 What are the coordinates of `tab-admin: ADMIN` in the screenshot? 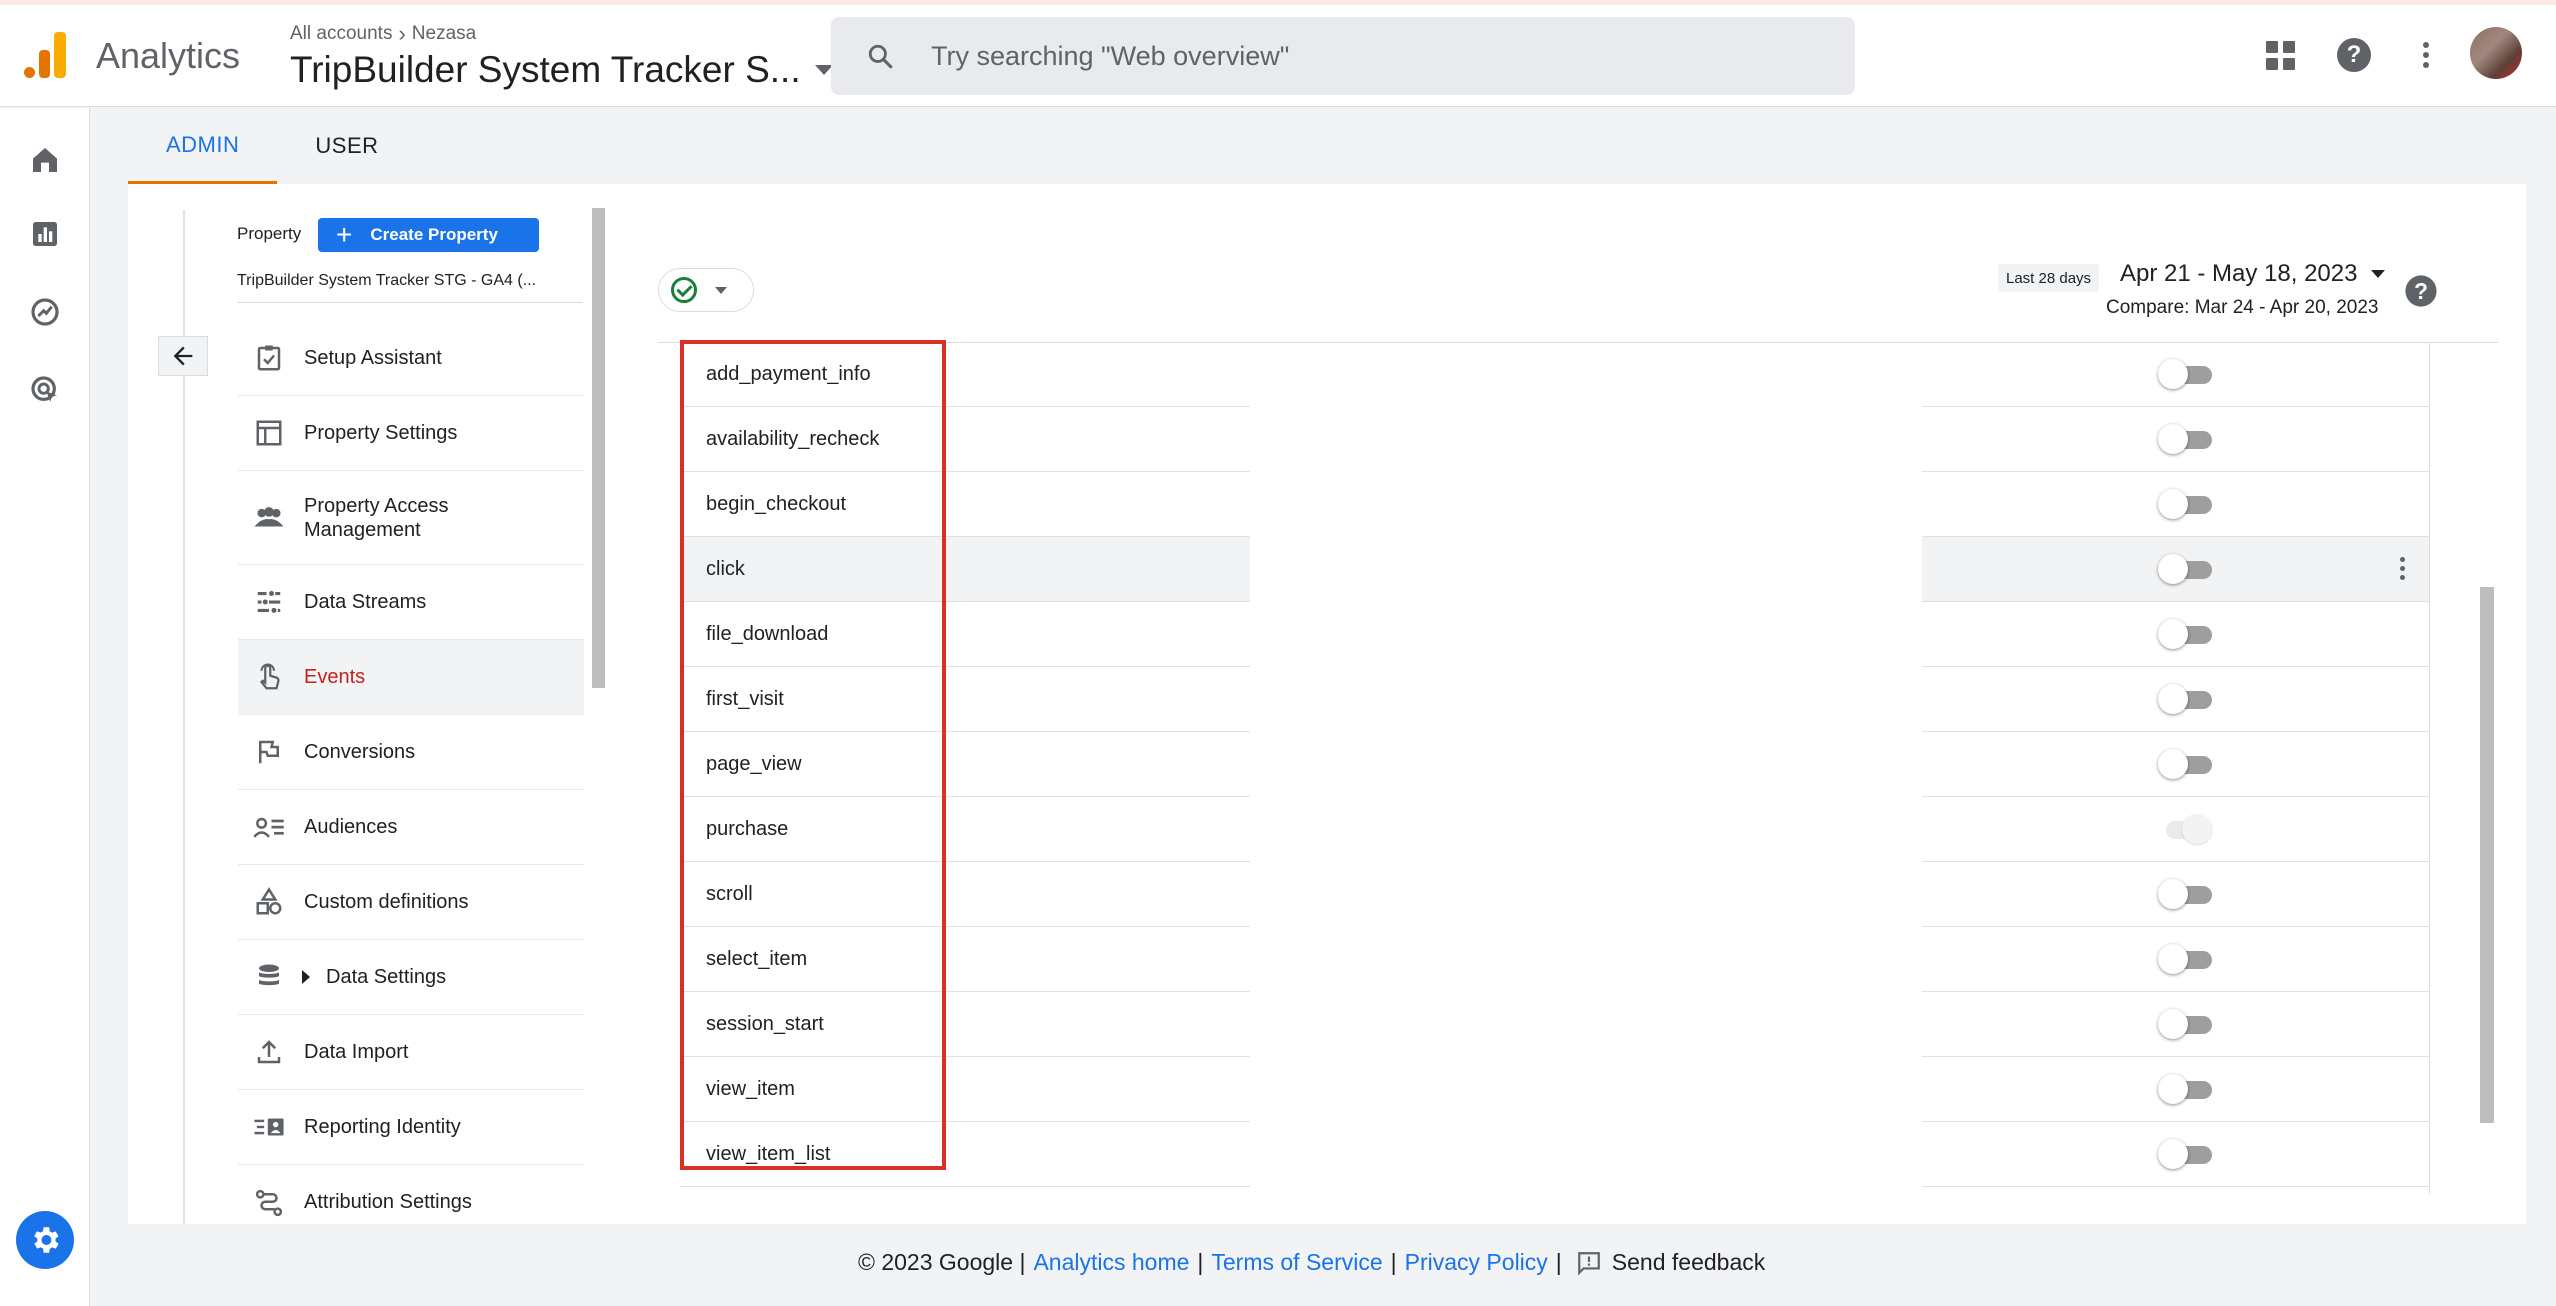 It's located at (203, 146).